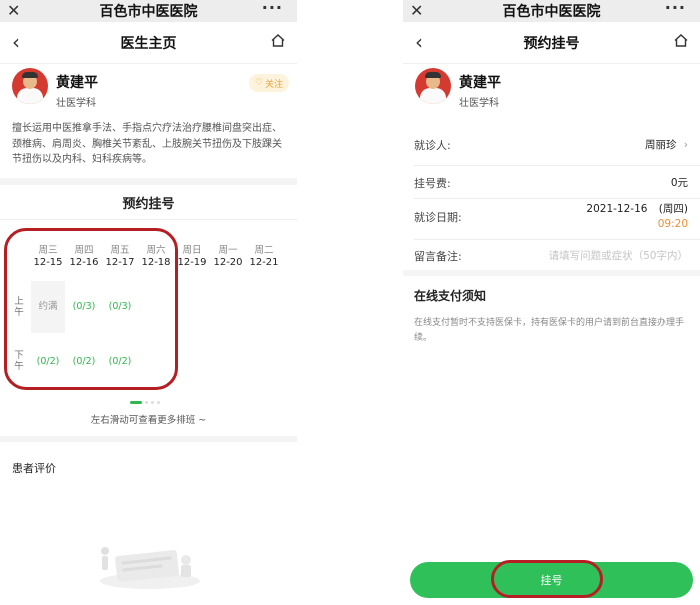 The width and height of the screenshot is (700, 605). I want to click on fee-label: 挂号费:, so click(432, 183).